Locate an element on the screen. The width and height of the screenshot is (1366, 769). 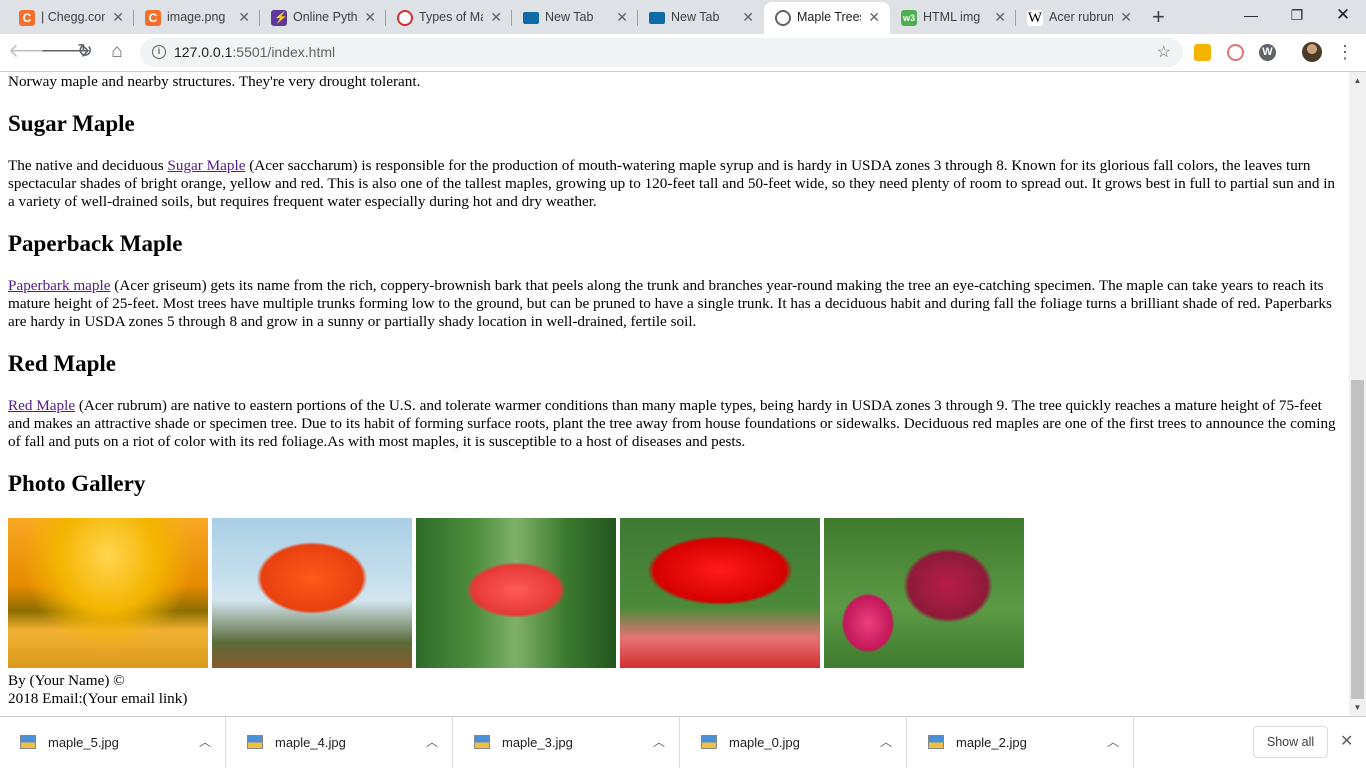
tab-online-python: Online Python ✕ is located at coordinates (323, 18).